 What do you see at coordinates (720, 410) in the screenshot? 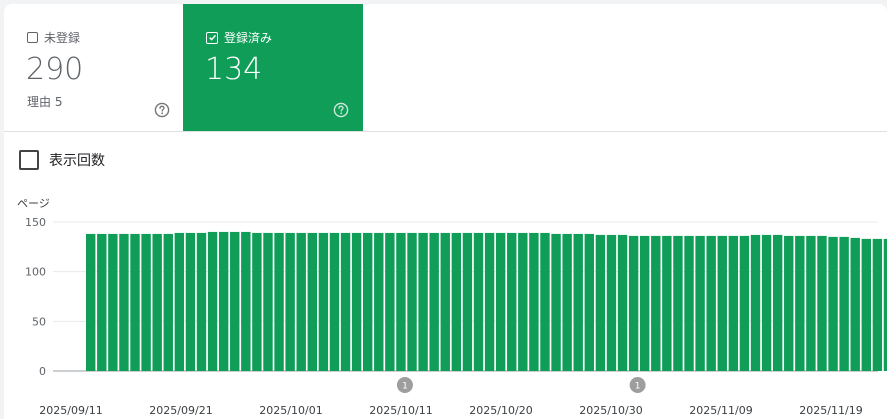
I see `x-tick-label: 2025/11/09` at bounding box center [720, 410].